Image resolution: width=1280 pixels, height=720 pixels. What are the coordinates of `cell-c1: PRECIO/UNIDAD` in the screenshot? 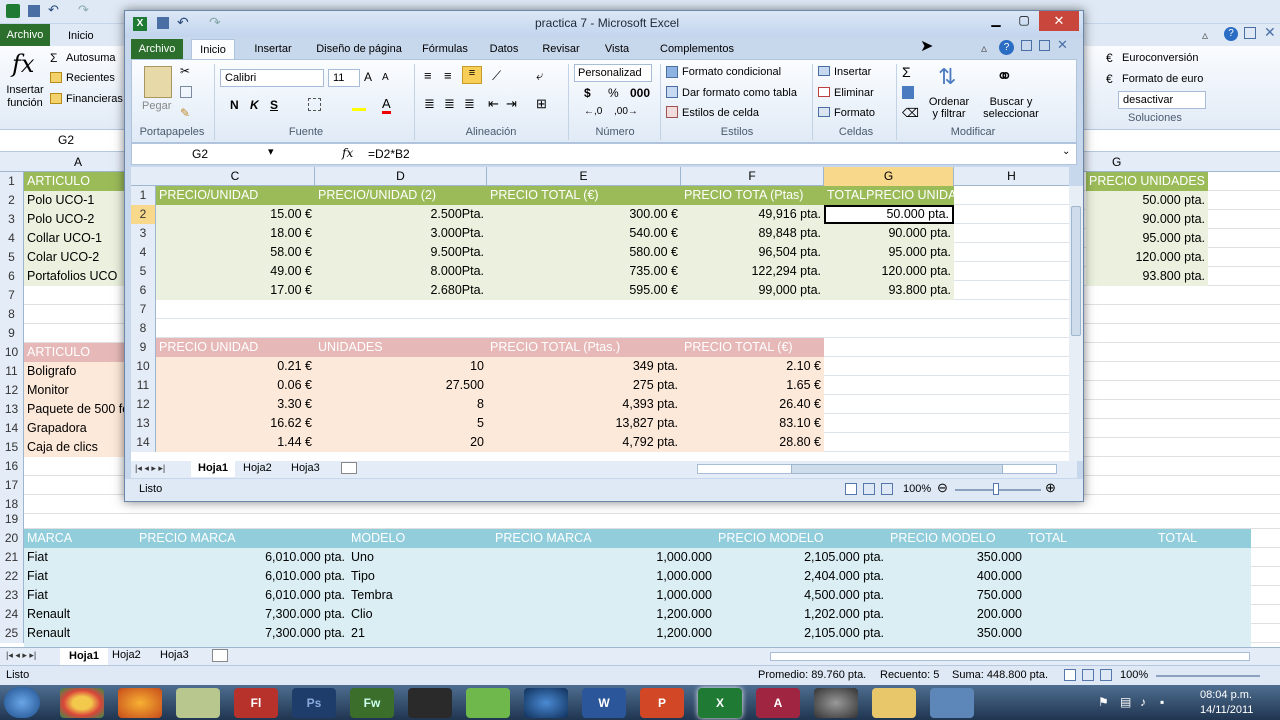 It's located at (235, 195).